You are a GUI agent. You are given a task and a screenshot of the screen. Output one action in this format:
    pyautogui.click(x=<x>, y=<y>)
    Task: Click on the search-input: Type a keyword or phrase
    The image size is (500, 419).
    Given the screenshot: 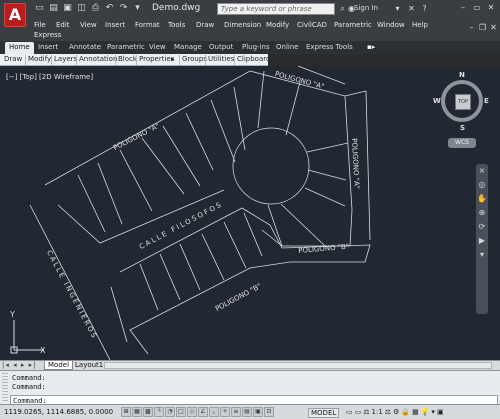 What is the action you would take?
    pyautogui.click(x=276, y=9)
    